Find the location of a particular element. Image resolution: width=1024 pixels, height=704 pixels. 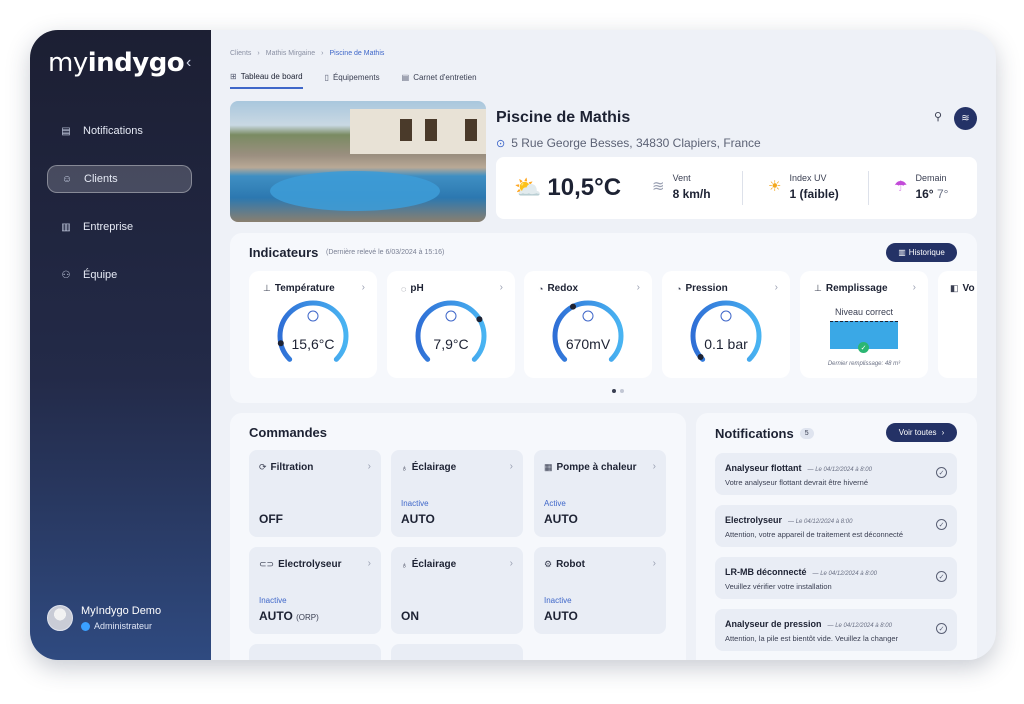

command-card-pompe: ▦ Pompe à chaleur › Active AUTO is located at coordinates (600, 493).